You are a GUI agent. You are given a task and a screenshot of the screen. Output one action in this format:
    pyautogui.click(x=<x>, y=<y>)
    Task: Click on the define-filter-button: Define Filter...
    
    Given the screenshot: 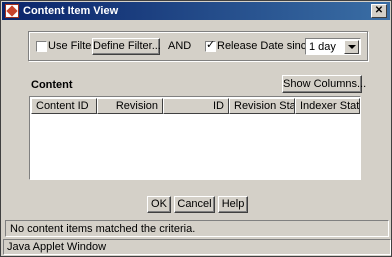 What is the action you would take?
    pyautogui.click(x=126, y=46)
    